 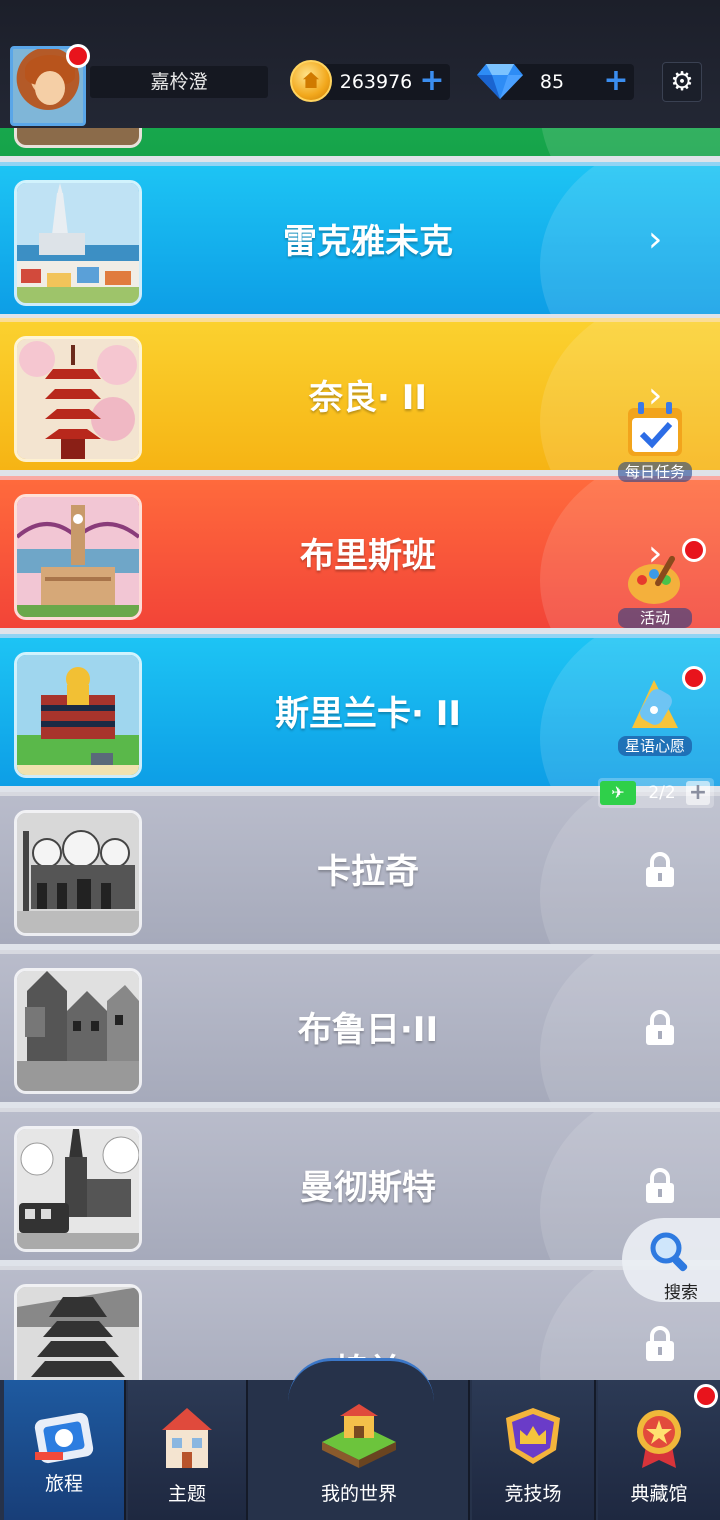 I want to click on daily-tasks-label: 每日任务, so click(x=655, y=472).